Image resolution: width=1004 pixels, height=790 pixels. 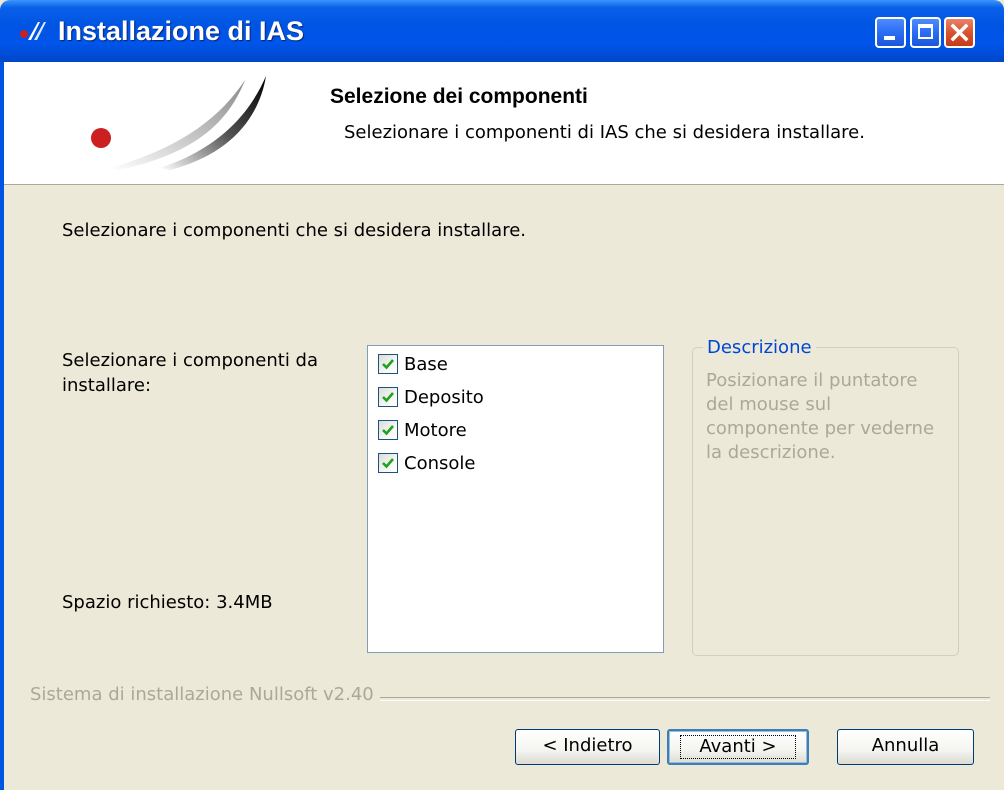 What do you see at coordinates (181, 31) in the screenshot?
I see `window-title: Installazione di IAS` at bounding box center [181, 31].